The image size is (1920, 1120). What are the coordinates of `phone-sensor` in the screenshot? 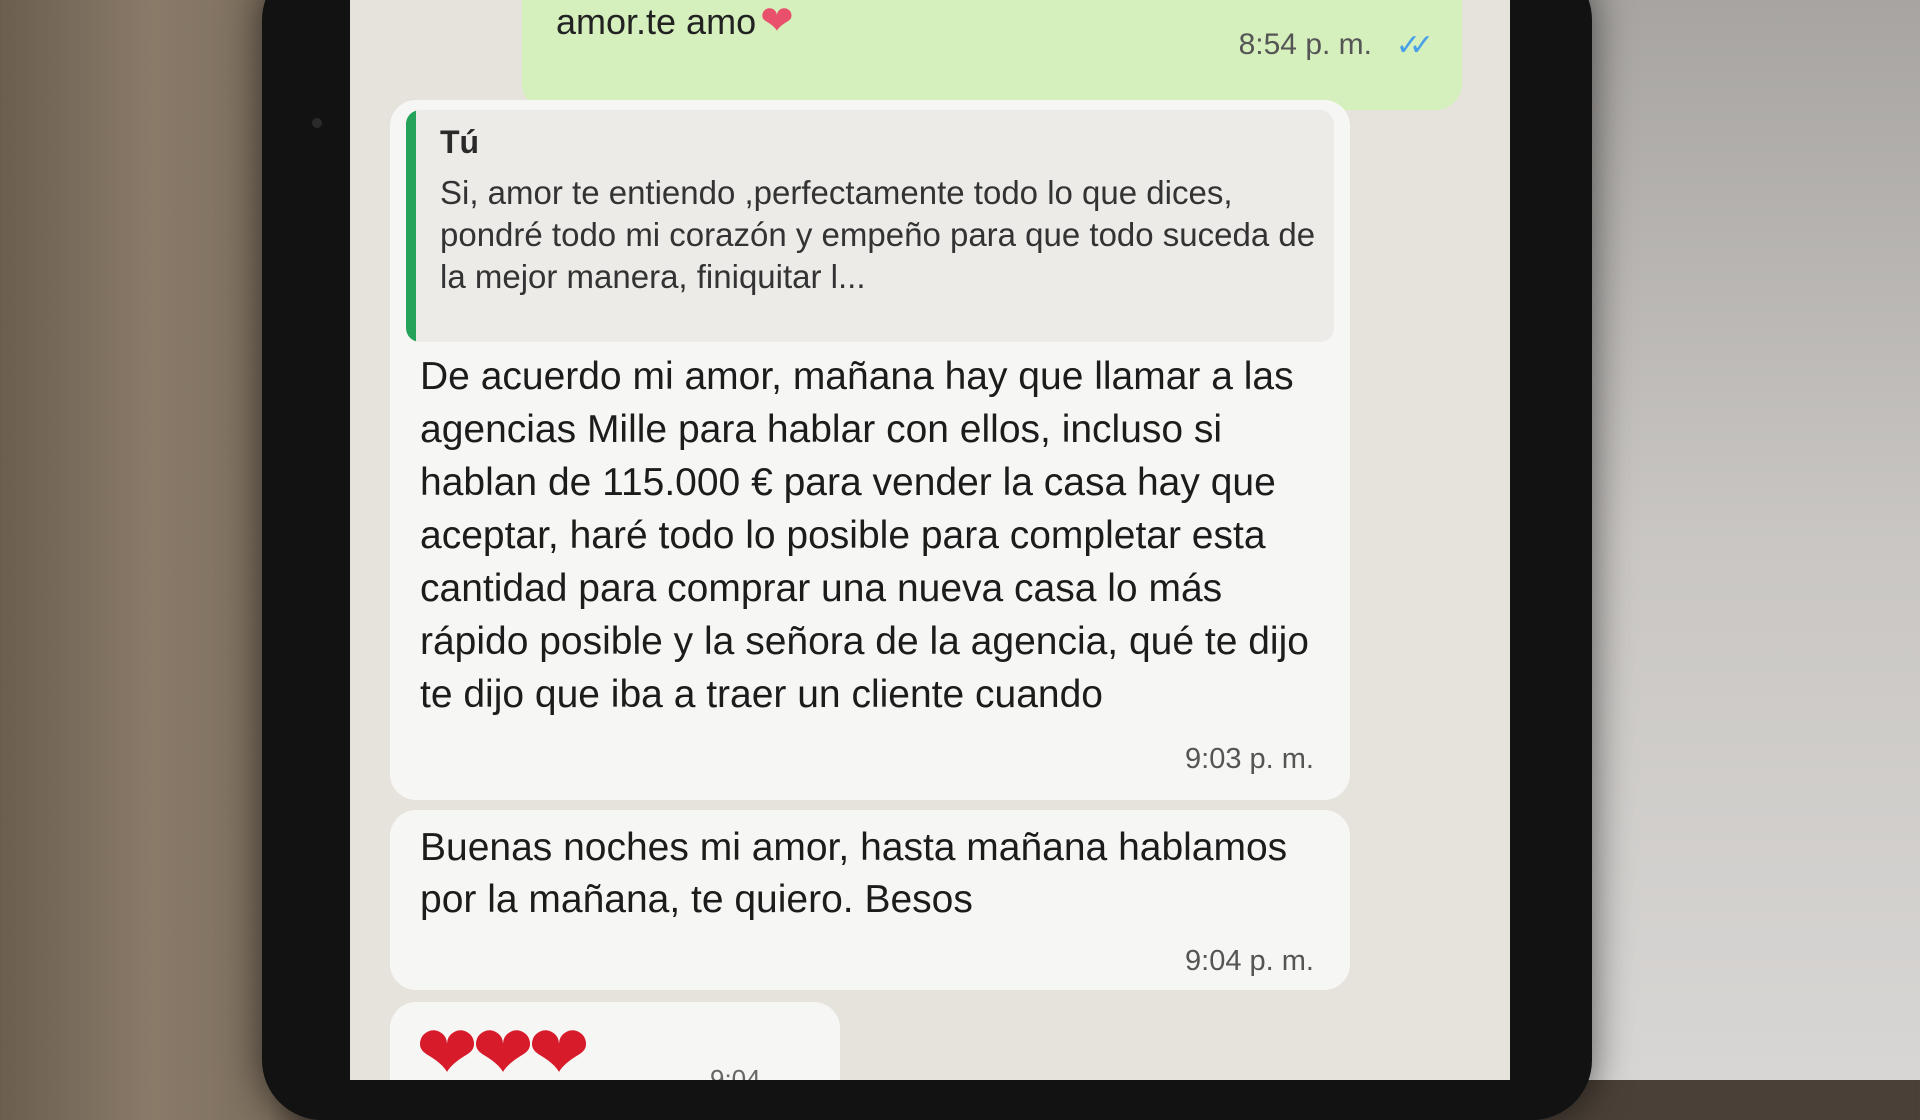 It's located at (317, 123).